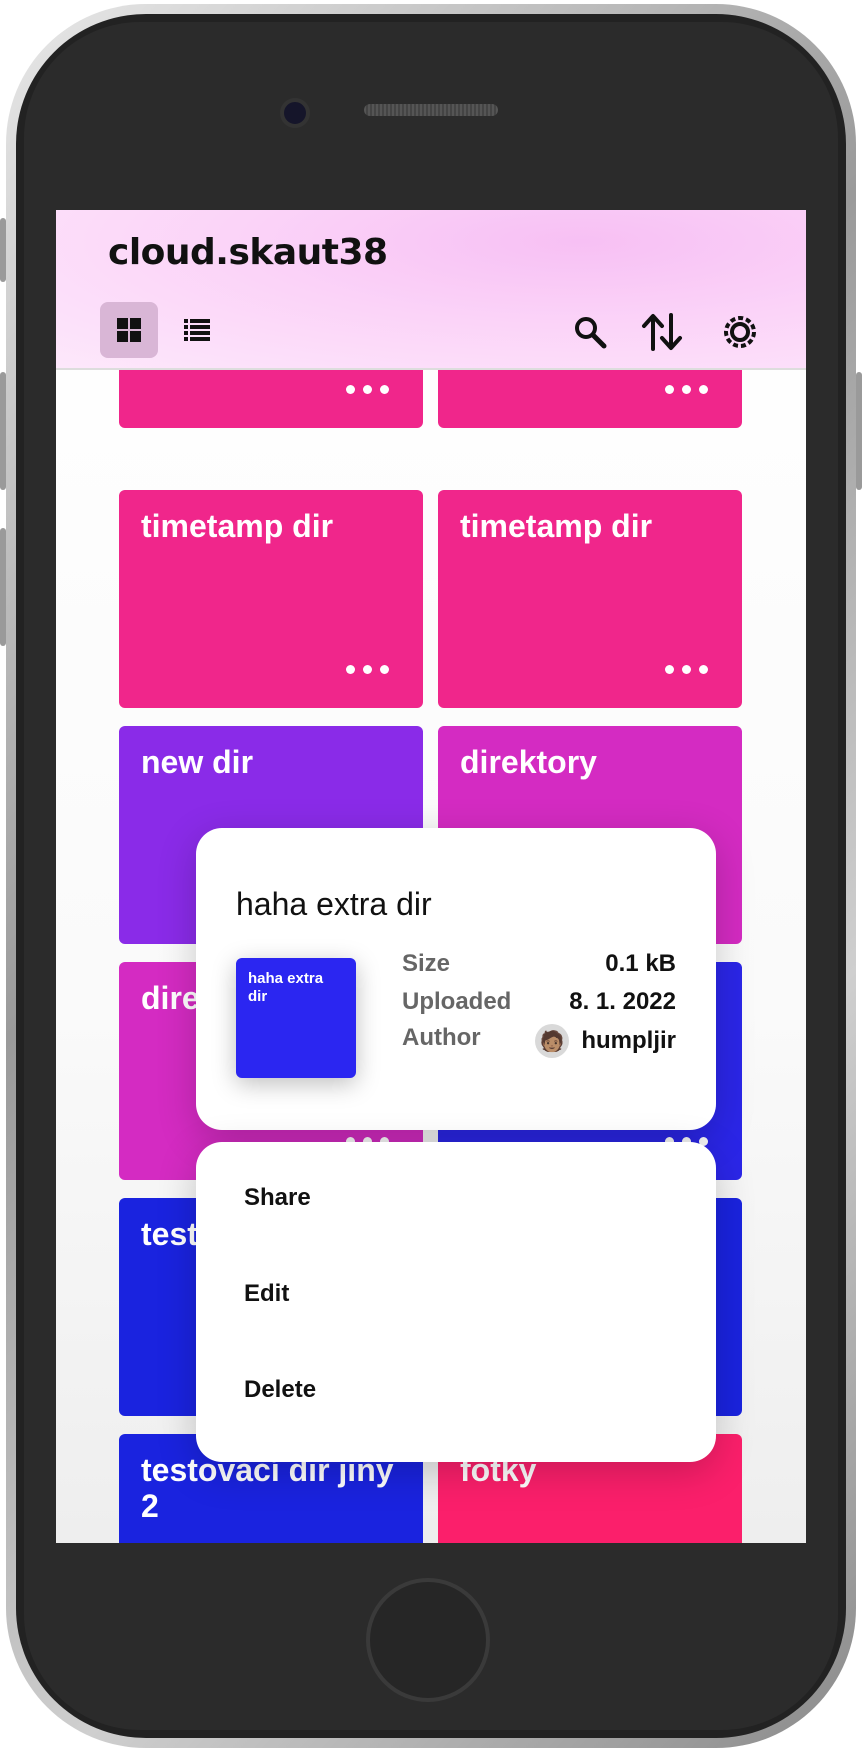 This screenshot has height=1754, width=862. I want to click on size-value: 0.1 kB, so click(640, 963).